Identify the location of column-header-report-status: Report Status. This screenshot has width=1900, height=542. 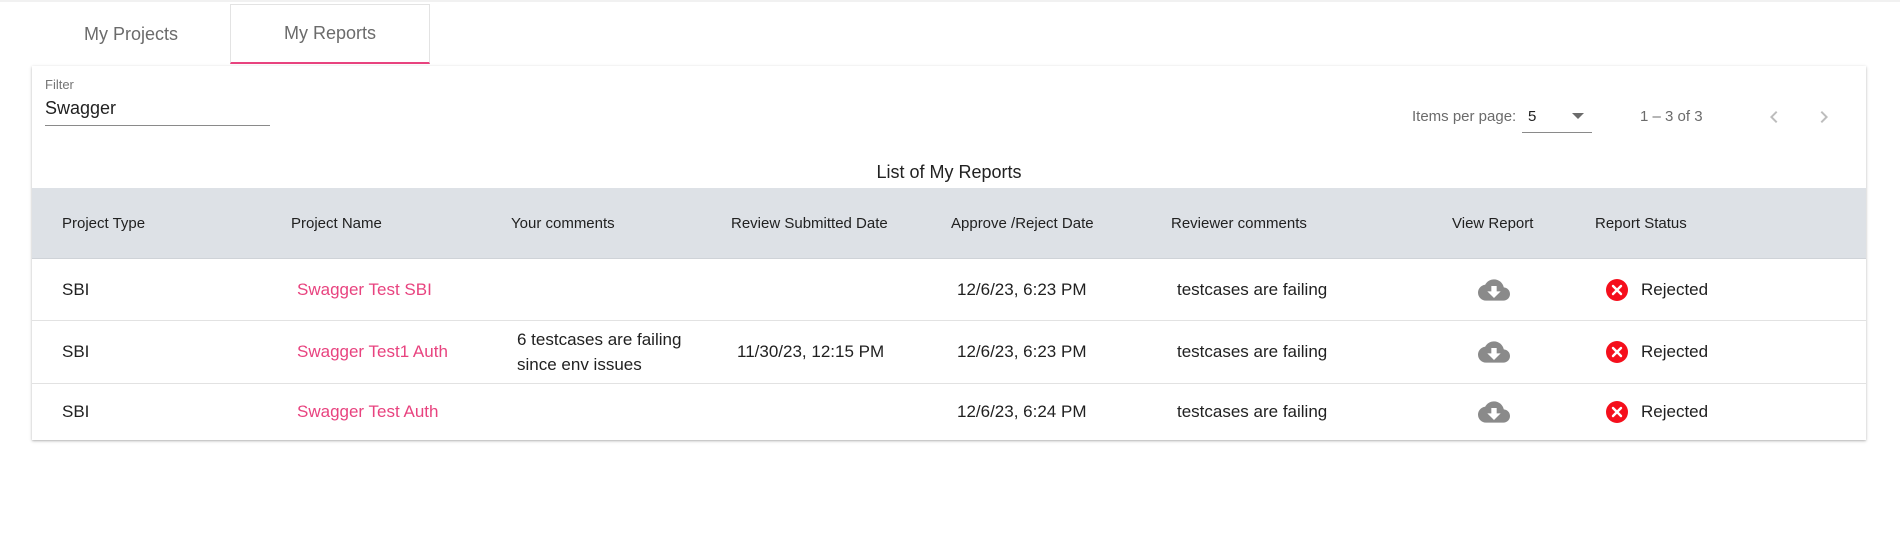
(1641, 223).